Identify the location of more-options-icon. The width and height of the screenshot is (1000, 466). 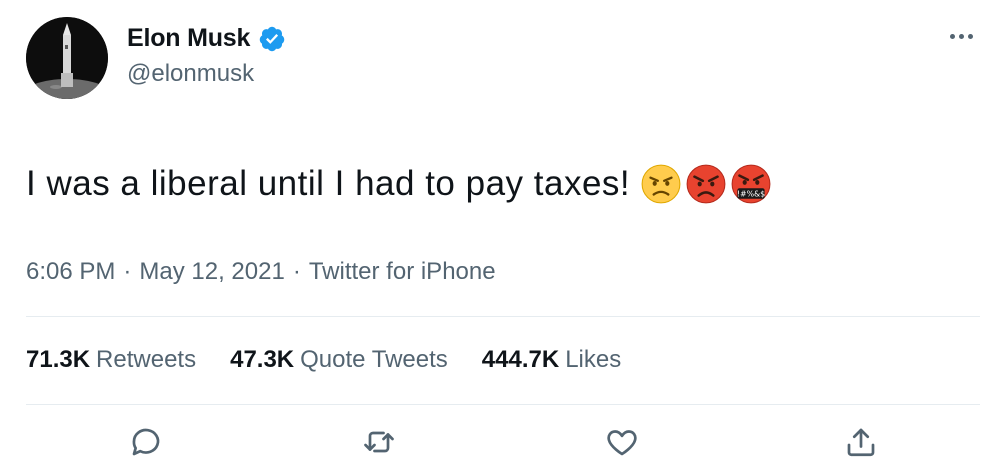
(961, 36).